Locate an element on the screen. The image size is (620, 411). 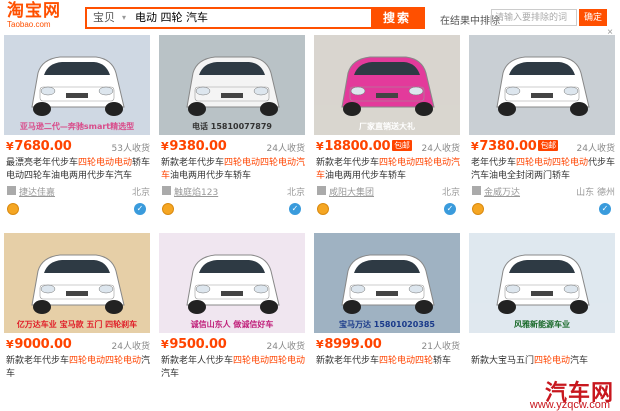
product-image: 厂家直销送大礼 is located at coordinates (387, 85).